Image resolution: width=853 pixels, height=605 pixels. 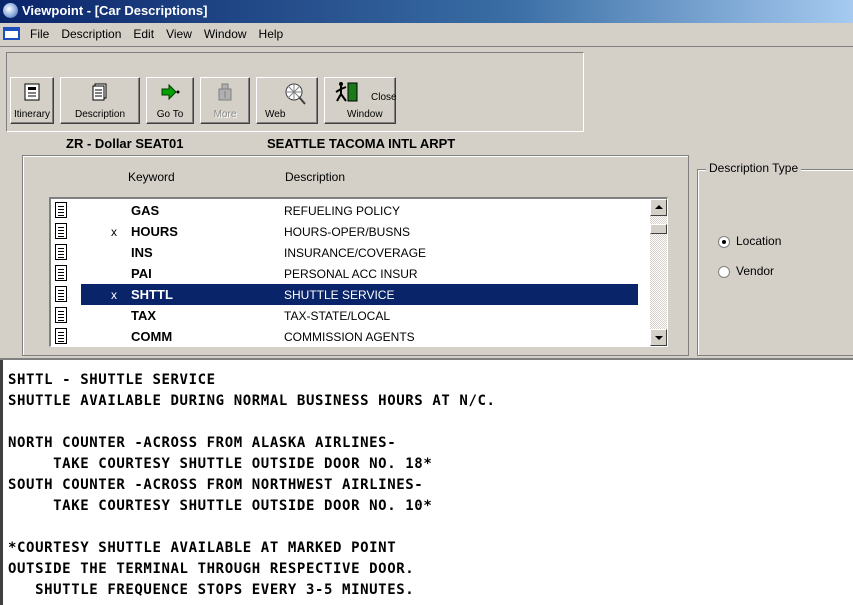 What do you see at coordinates (775, 258) in the screenshot?
I see `description-type-group: Description Type Location Vendor` at bounding box center [775, 258].